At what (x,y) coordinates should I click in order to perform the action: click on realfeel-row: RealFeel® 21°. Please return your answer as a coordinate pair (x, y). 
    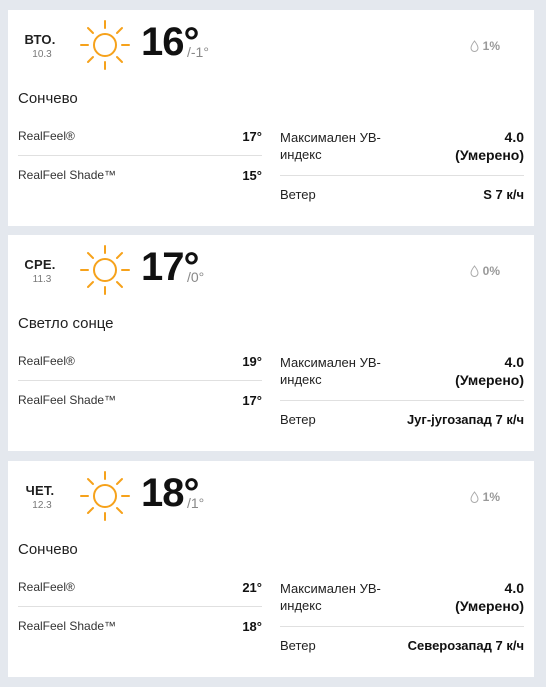
    Looking at the image, I should click on (140, 587).